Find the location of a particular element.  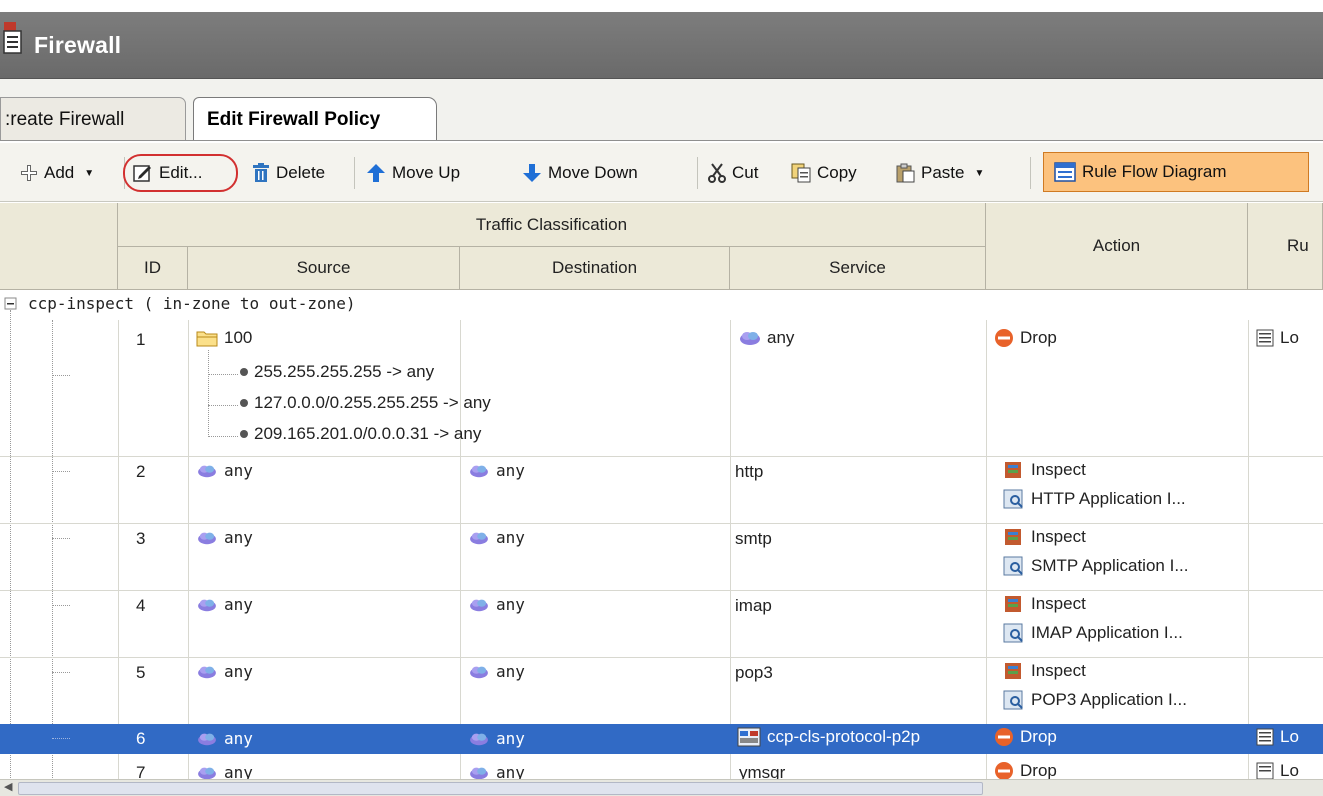

rule-7-destination: any is located at coordinates (496, 771).